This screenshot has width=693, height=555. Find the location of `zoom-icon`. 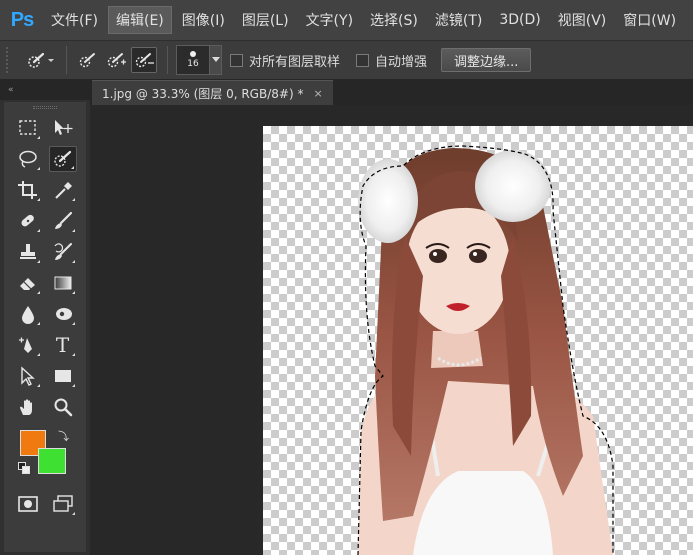

zoom-icon is located at coordinates (63, 407).